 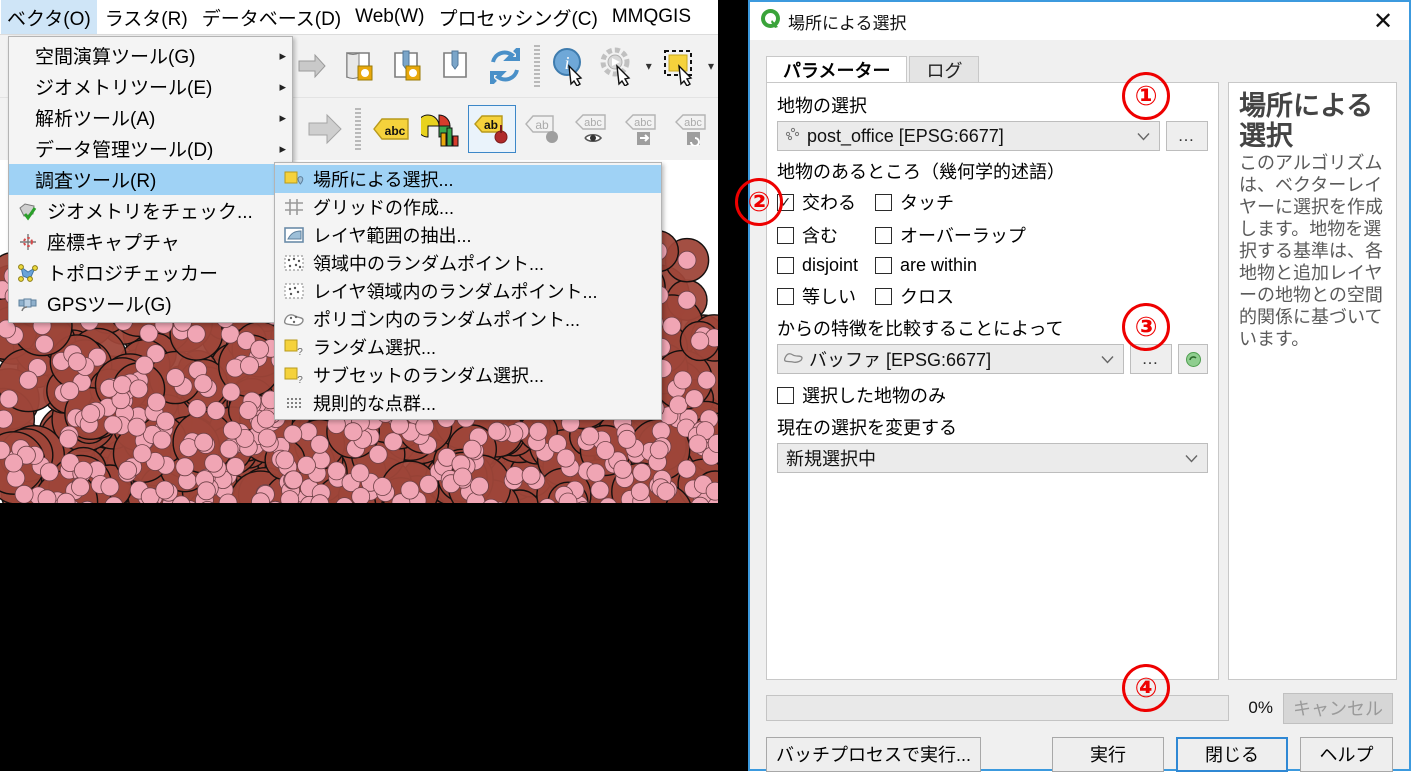 I want to click on cancel-button: キャンセル, so click(x=1338, y=708).